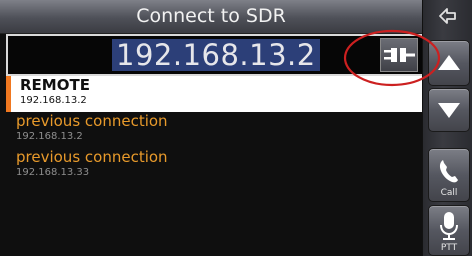 This screenshot has width=472, height=256. Describe the element at coordinates (214, 166) in the screenshot. I see `list-item: previous connection 192.168.13.33` at that location.